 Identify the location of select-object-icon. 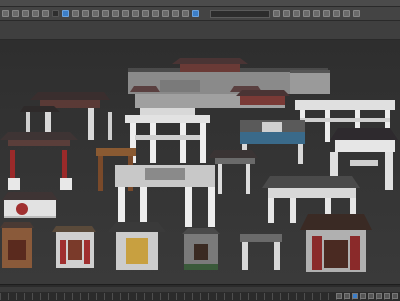
(65, 13).